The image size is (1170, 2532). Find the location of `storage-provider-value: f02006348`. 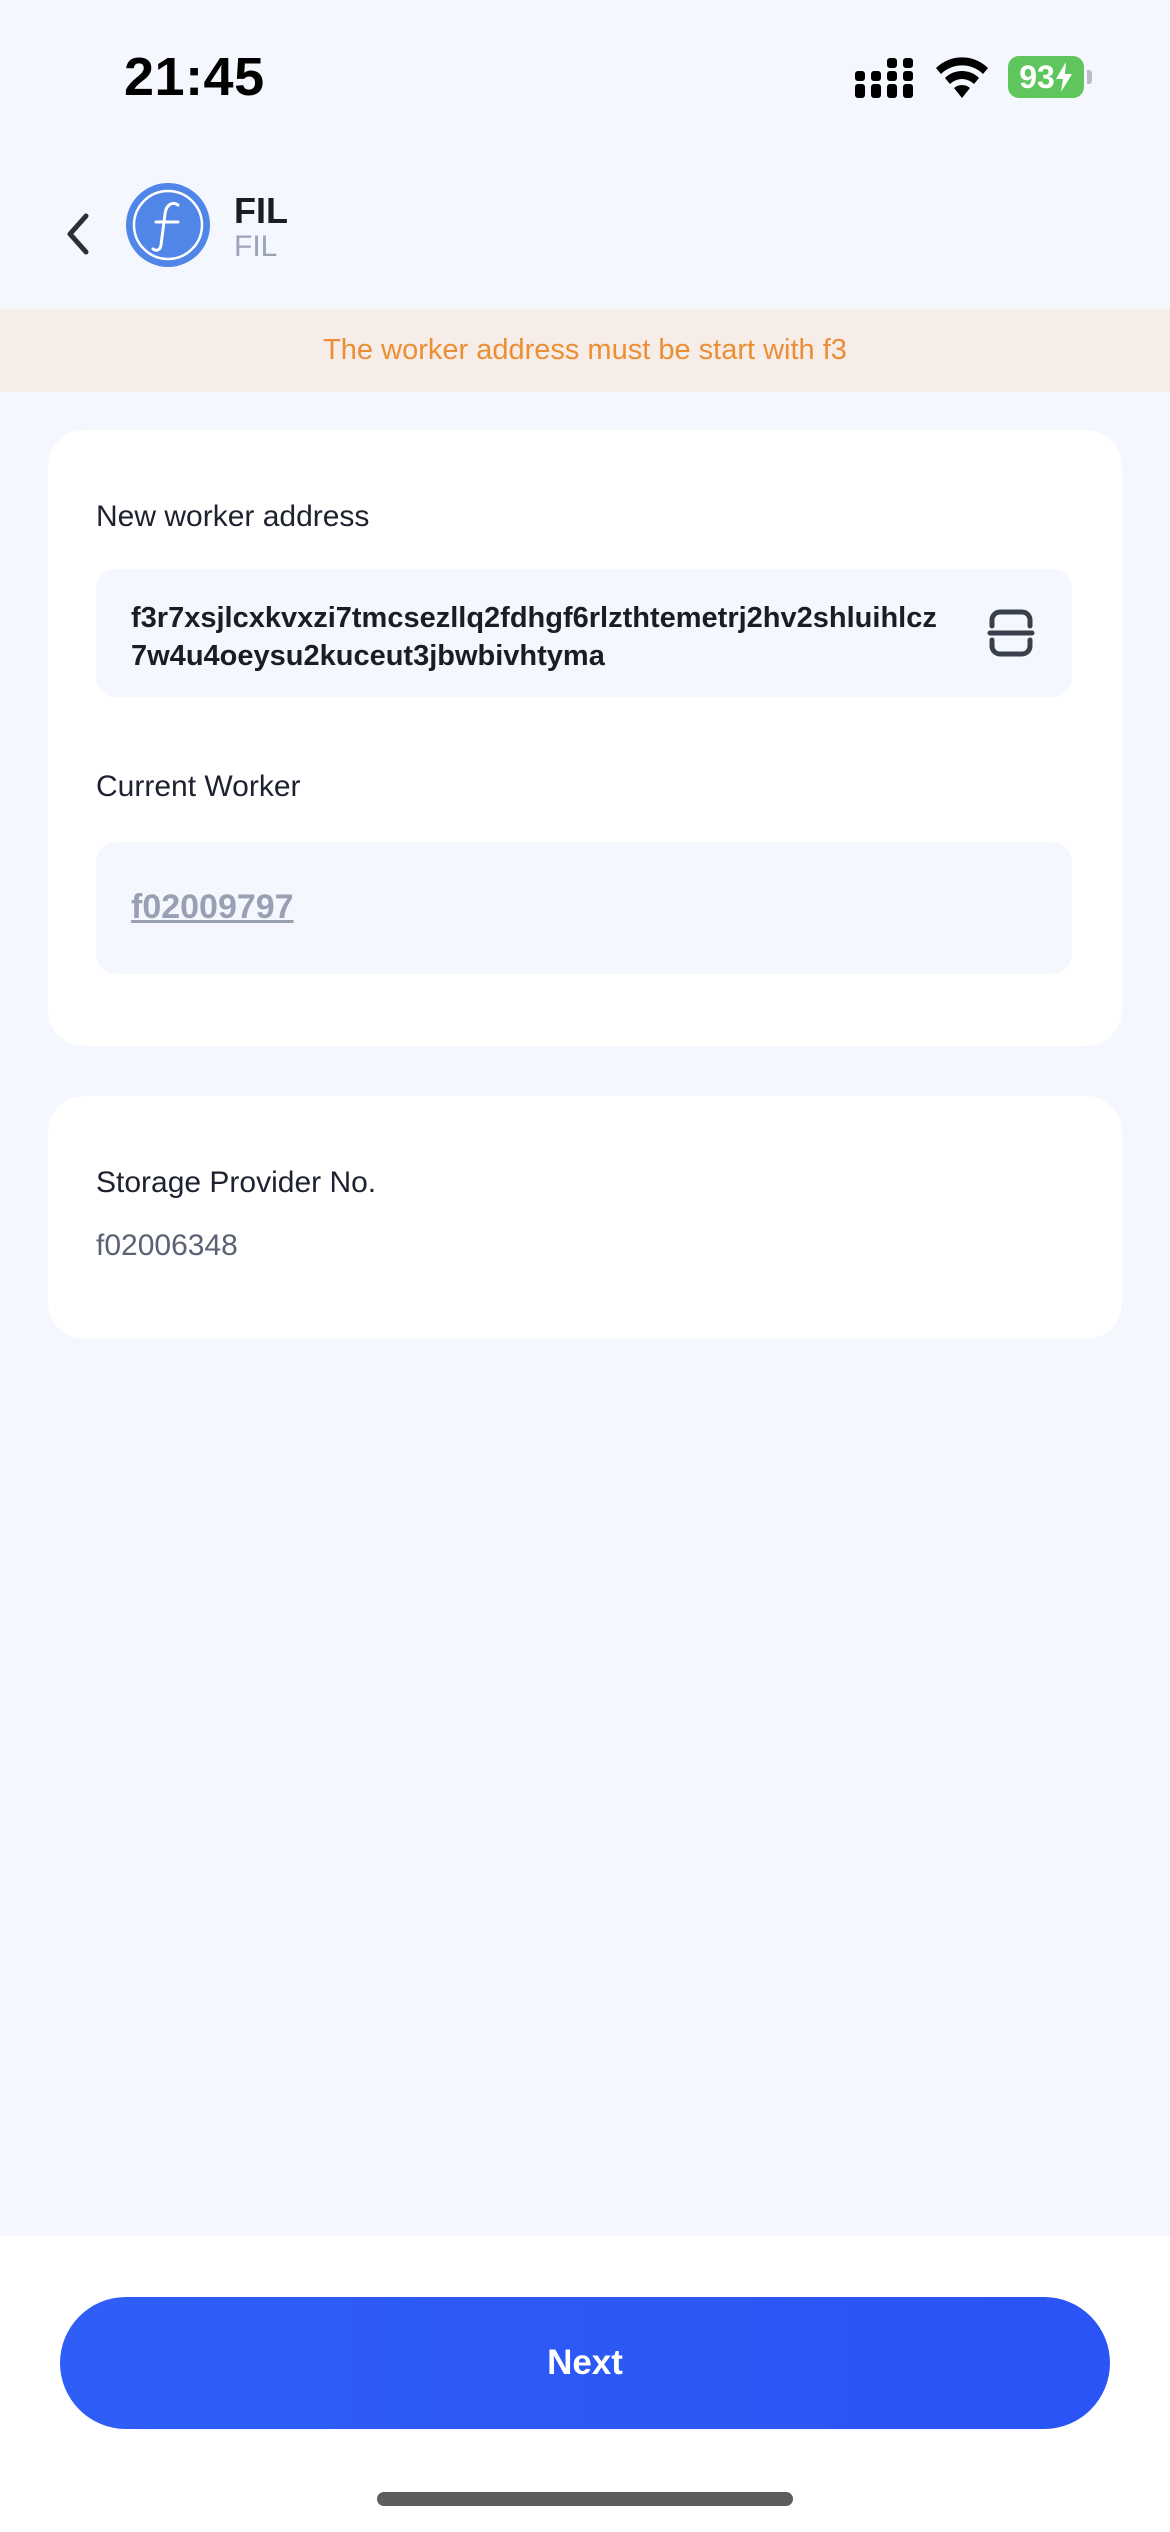

storage-provider-value: f02006348 is located at coordinates (167, 1245).